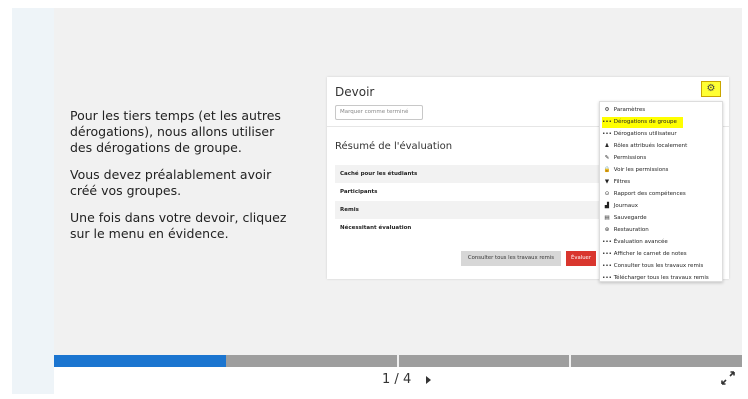  I want to click on menu-item-carnet-notes: ••• Afficher le carnet de notes, so click(644, 254).